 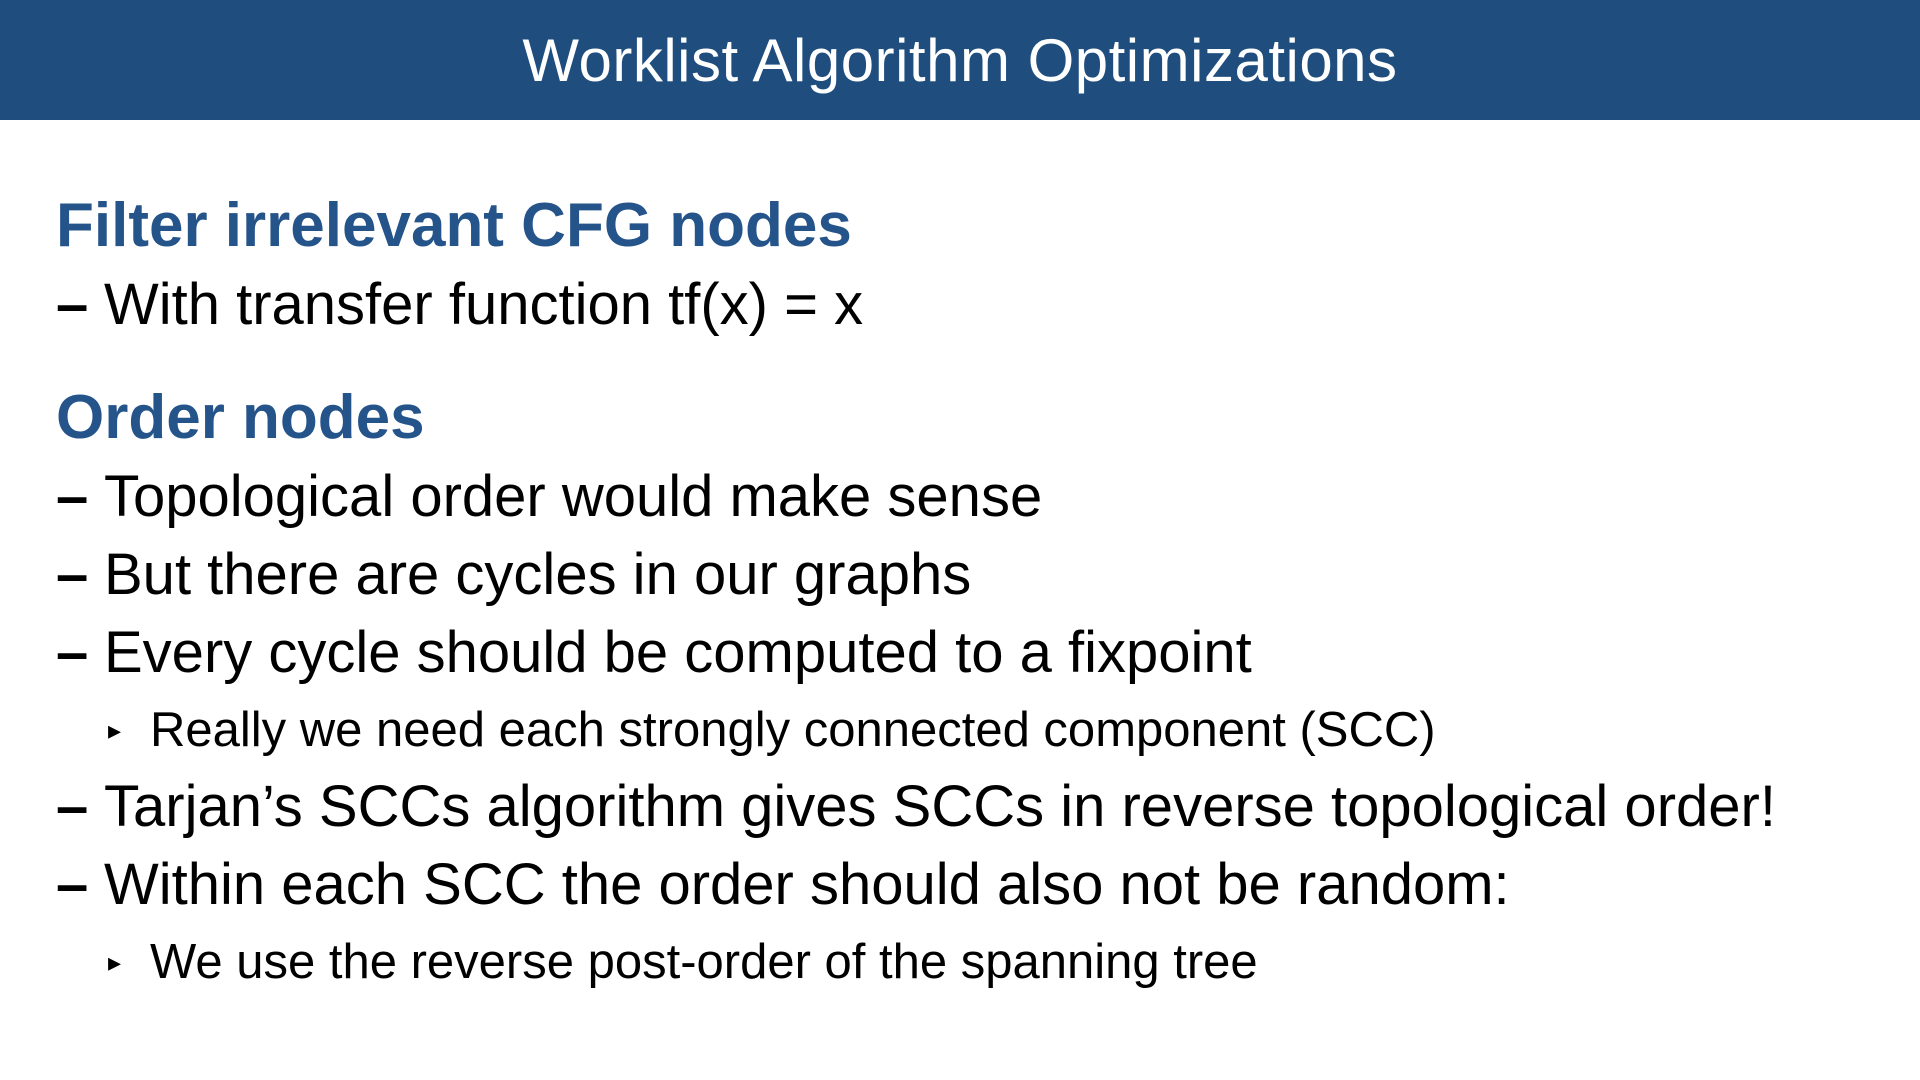 What do you see at coordinates (240, 417) in the screenshot?
I see `section-heading-order: Order nodes` at bounding box center [240, 417].